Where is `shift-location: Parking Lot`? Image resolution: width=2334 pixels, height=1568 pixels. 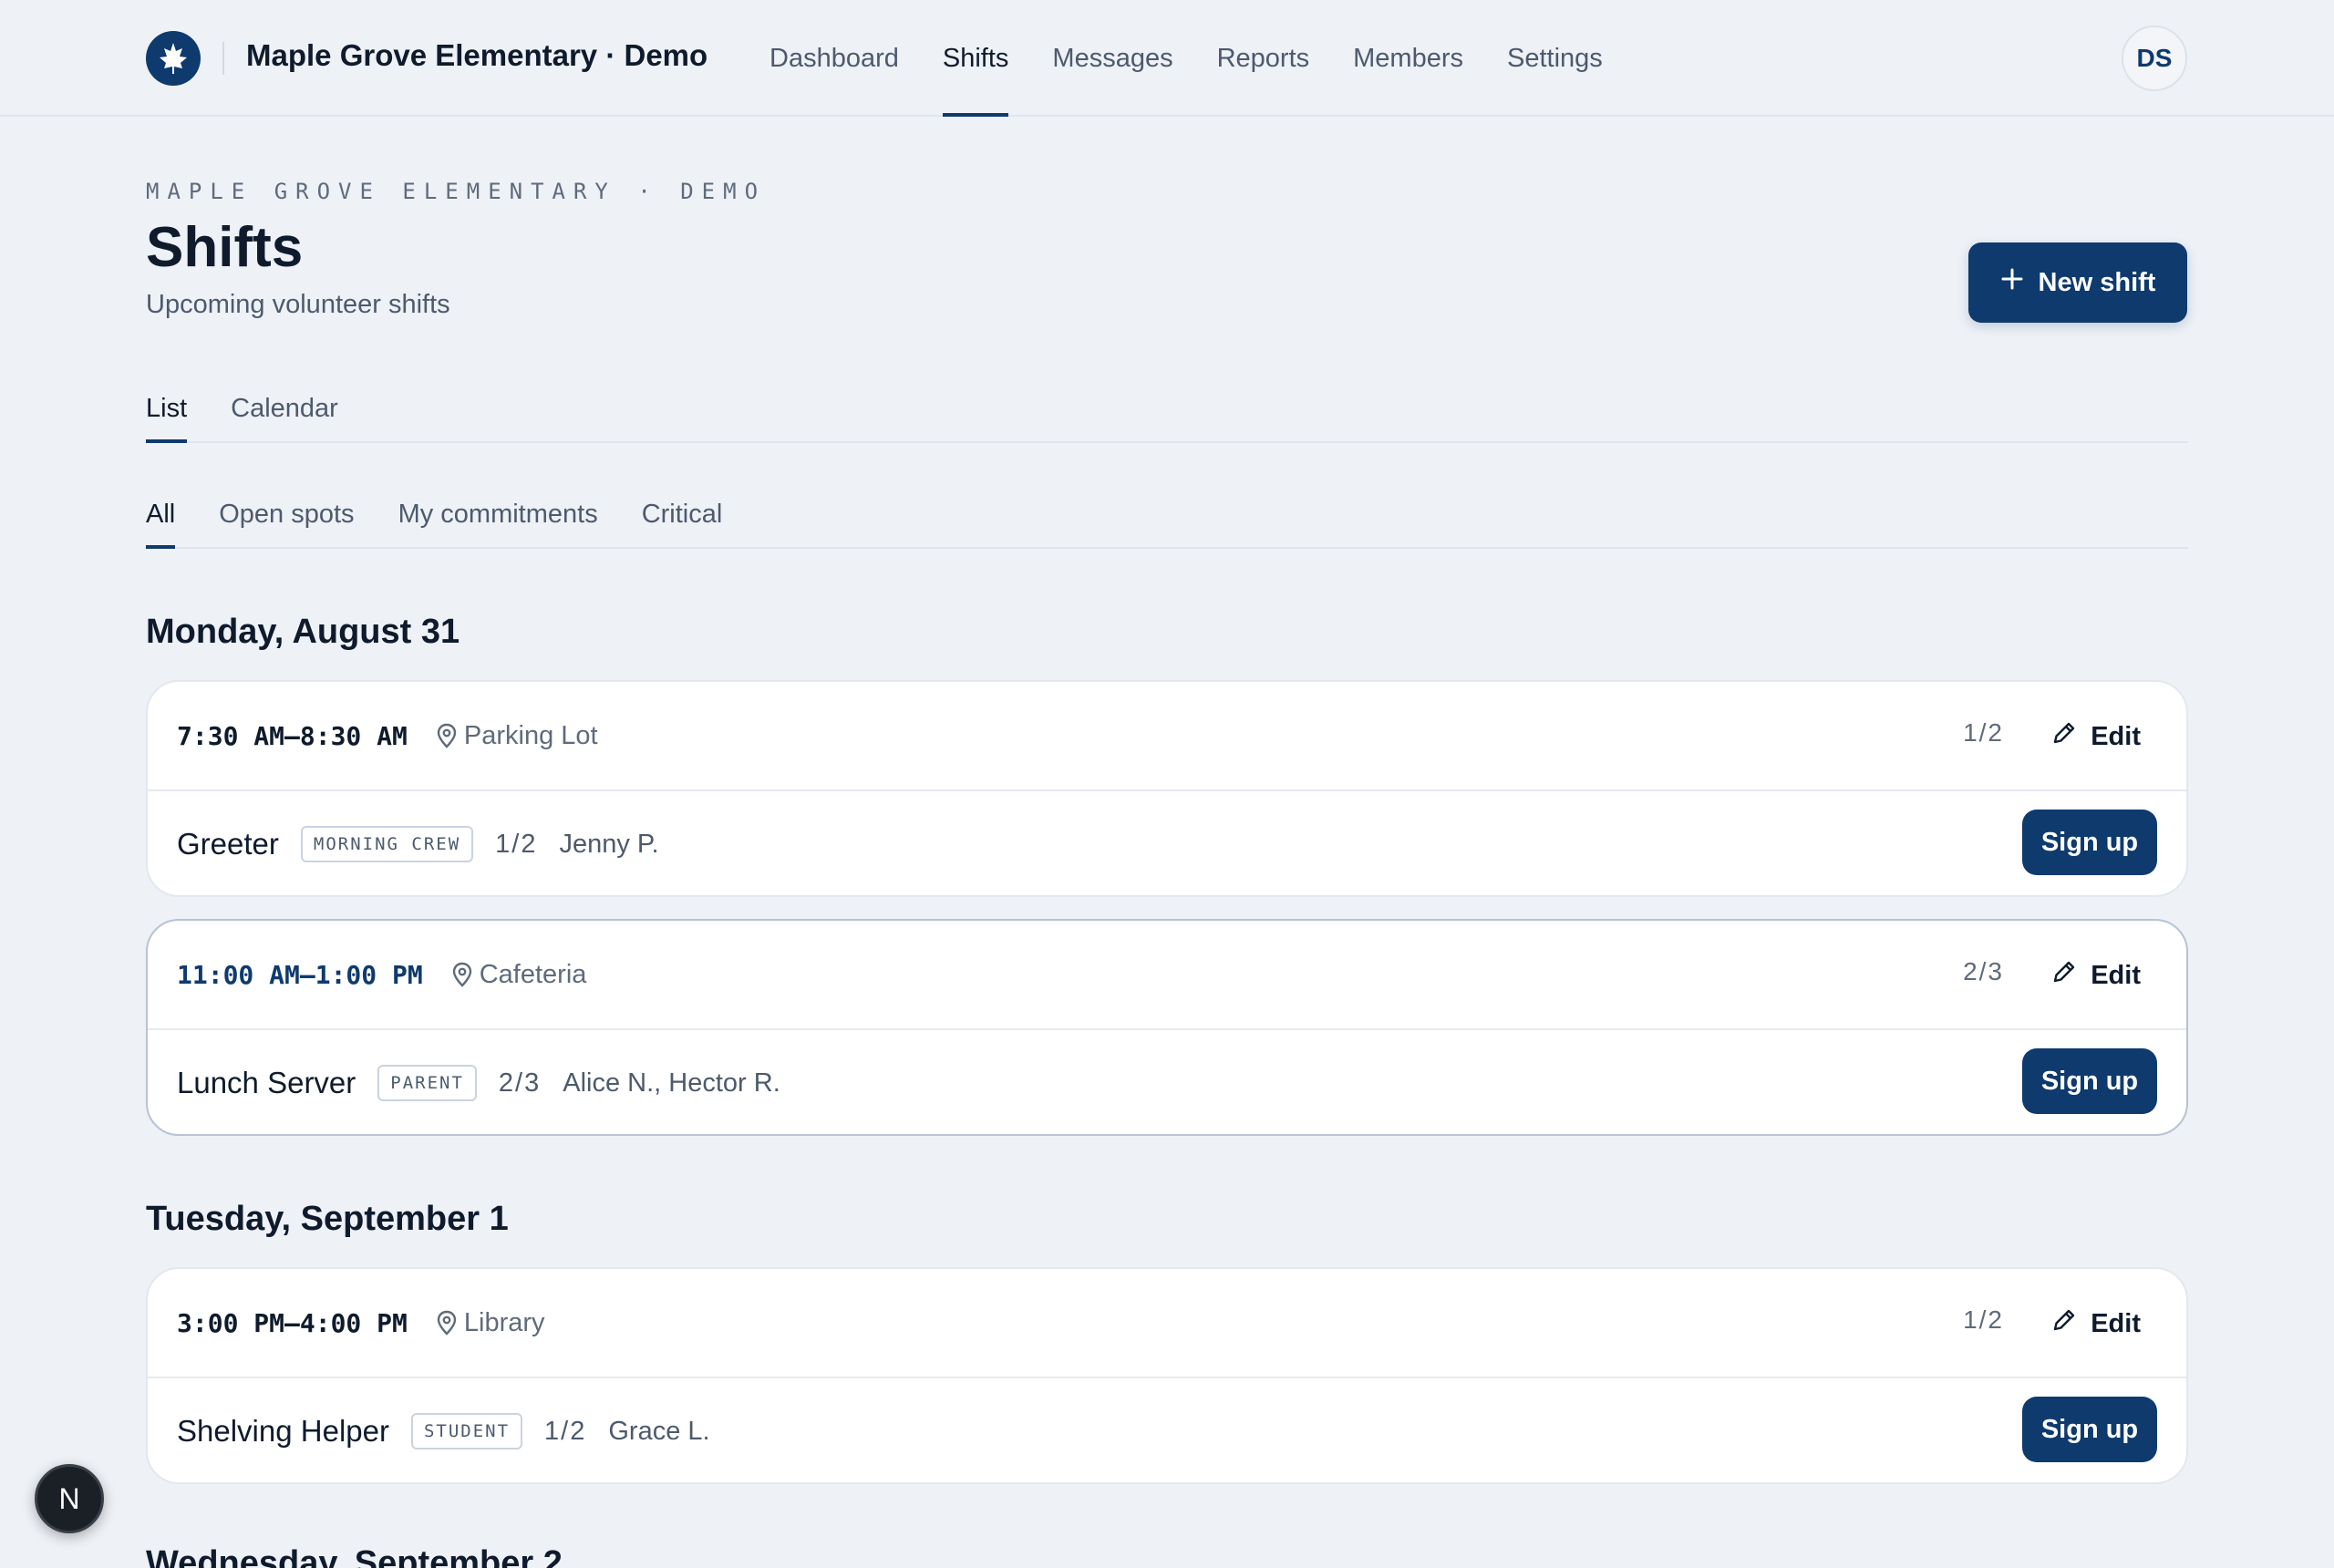 shift-location: Parking Lot is located at coordinates (530, 735).